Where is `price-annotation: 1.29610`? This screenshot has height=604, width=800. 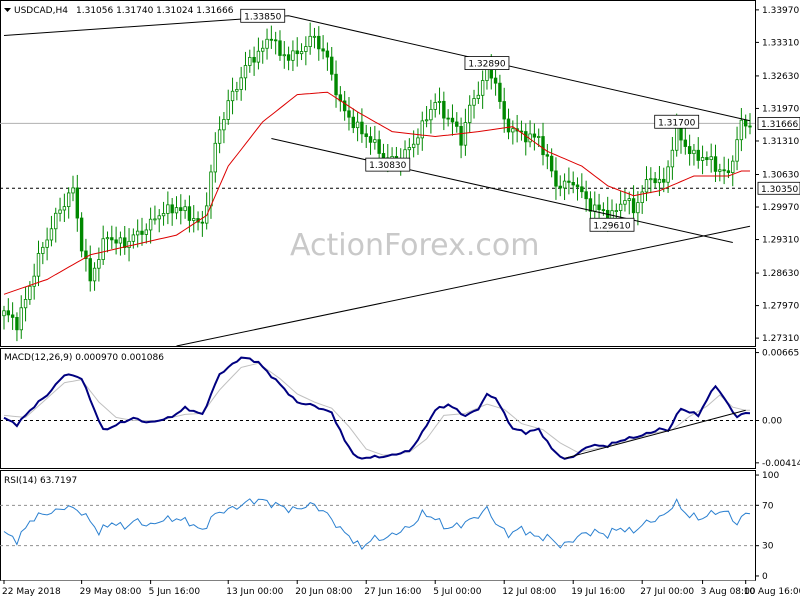 price-annotation: 1.29610 is located at coordinates (612, 224).